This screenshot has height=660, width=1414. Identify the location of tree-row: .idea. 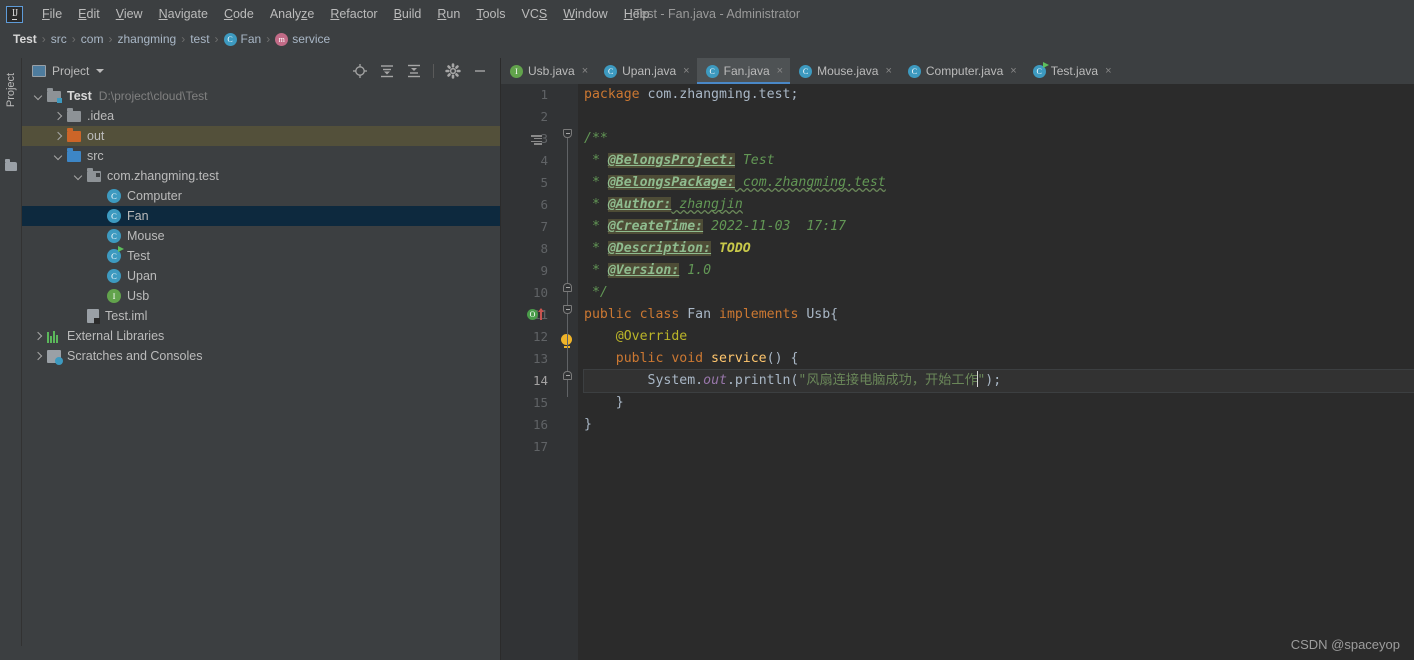
(261, 116).